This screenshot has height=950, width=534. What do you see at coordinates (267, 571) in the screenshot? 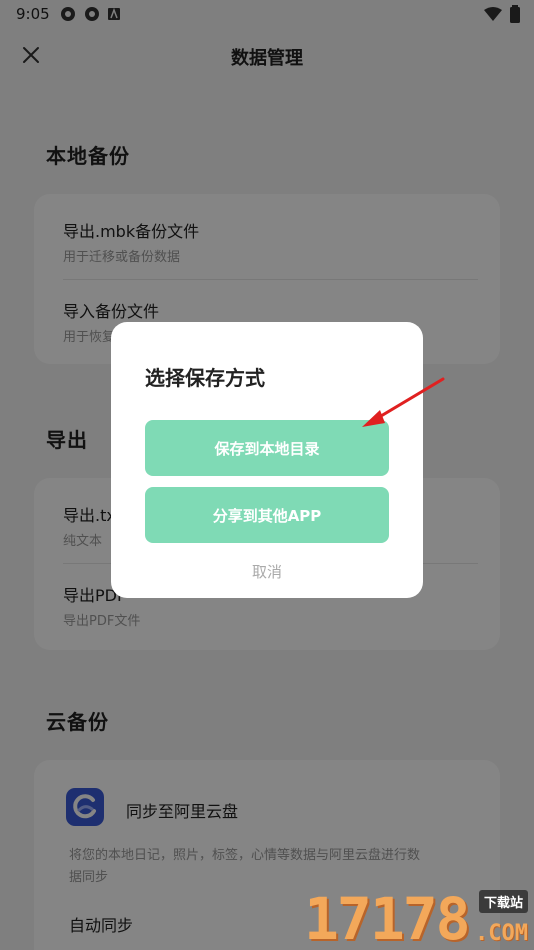
I see `cancel-button: 取消` at bounding box center [267, 571].